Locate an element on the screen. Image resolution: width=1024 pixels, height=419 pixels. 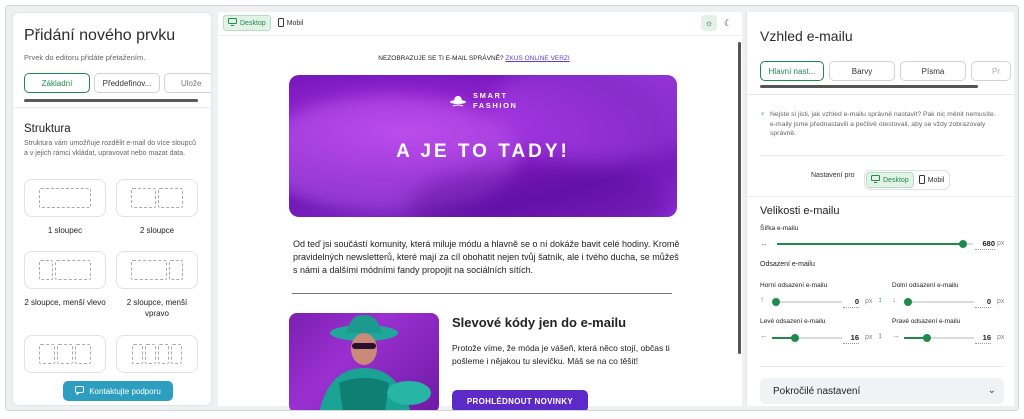
arrow-left-icon: ← is located at coordinates (764, 335).